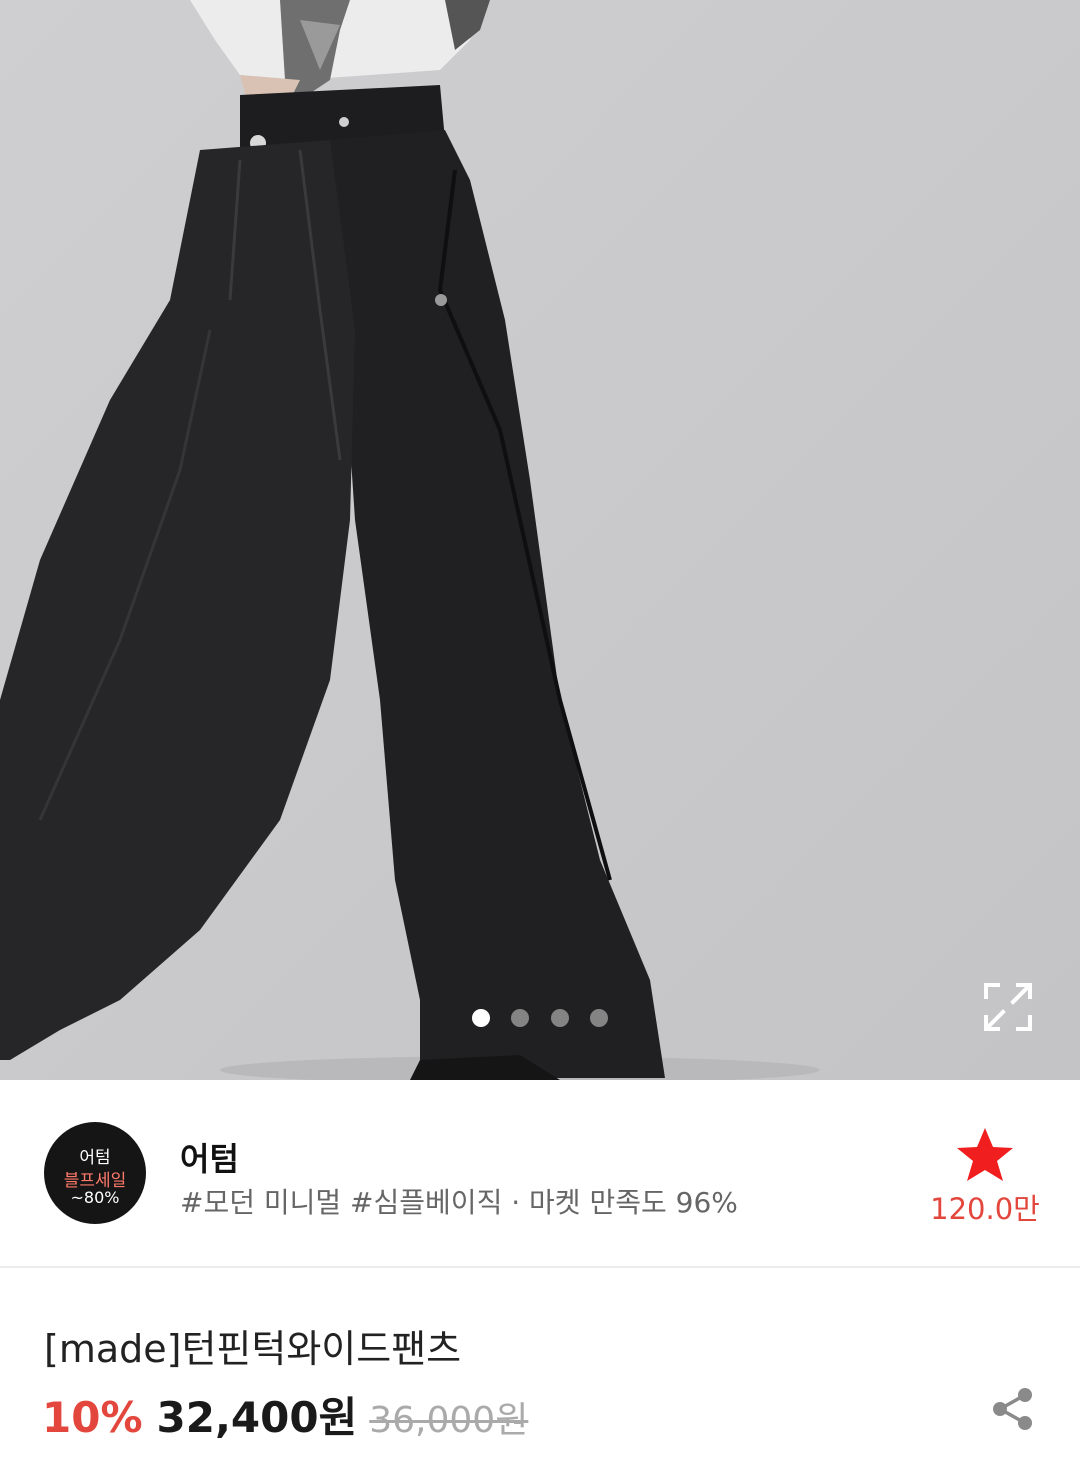  What do you see at coordinates (257, 1417) in the screenshot?
I see `sale-price: 32,400원` at bounding box center [257, 1417].